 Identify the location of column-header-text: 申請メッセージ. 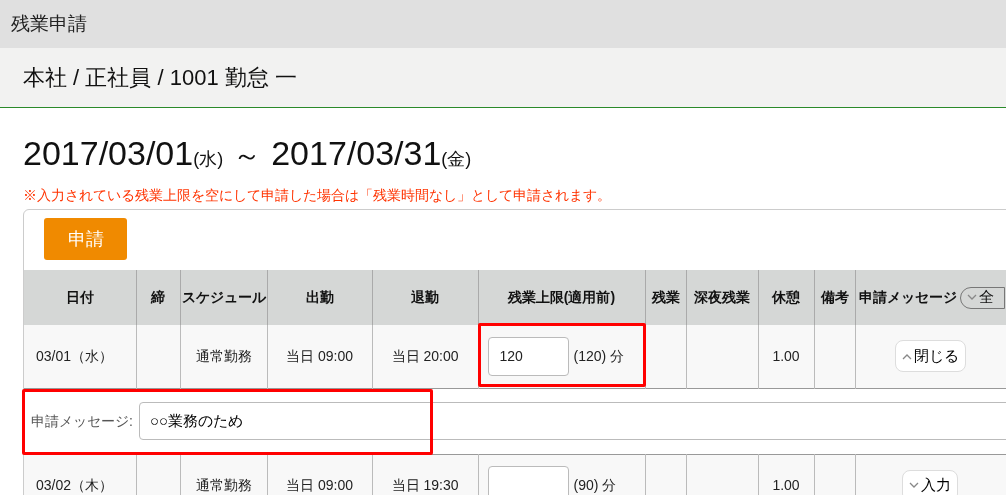
(907, 297).